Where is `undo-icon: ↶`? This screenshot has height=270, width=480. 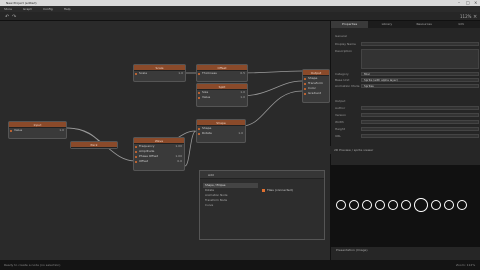 undo-icon: ↶ is located at coordinates (7, 17).